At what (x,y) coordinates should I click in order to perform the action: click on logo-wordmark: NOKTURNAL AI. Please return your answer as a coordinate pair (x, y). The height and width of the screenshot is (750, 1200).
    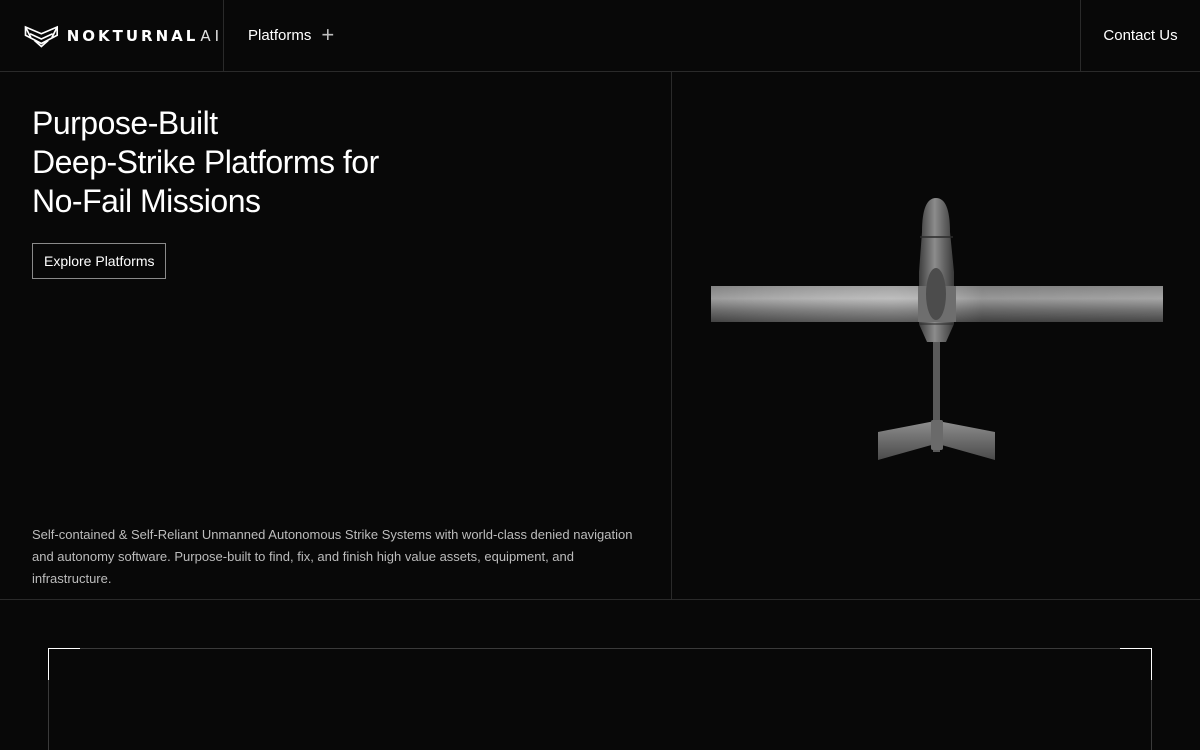
    Looking at the image, I should click on (145, 36).